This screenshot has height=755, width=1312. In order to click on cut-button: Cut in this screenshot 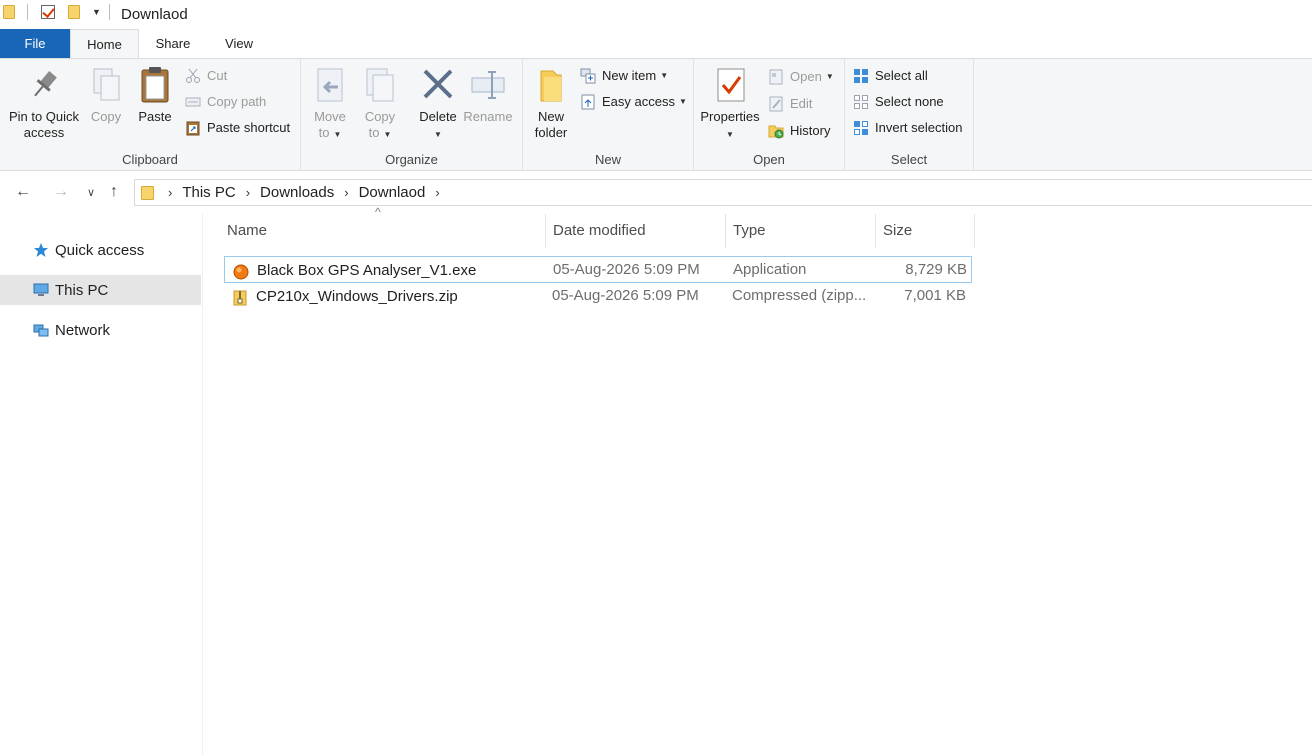, I will do `click(206, 76)`.